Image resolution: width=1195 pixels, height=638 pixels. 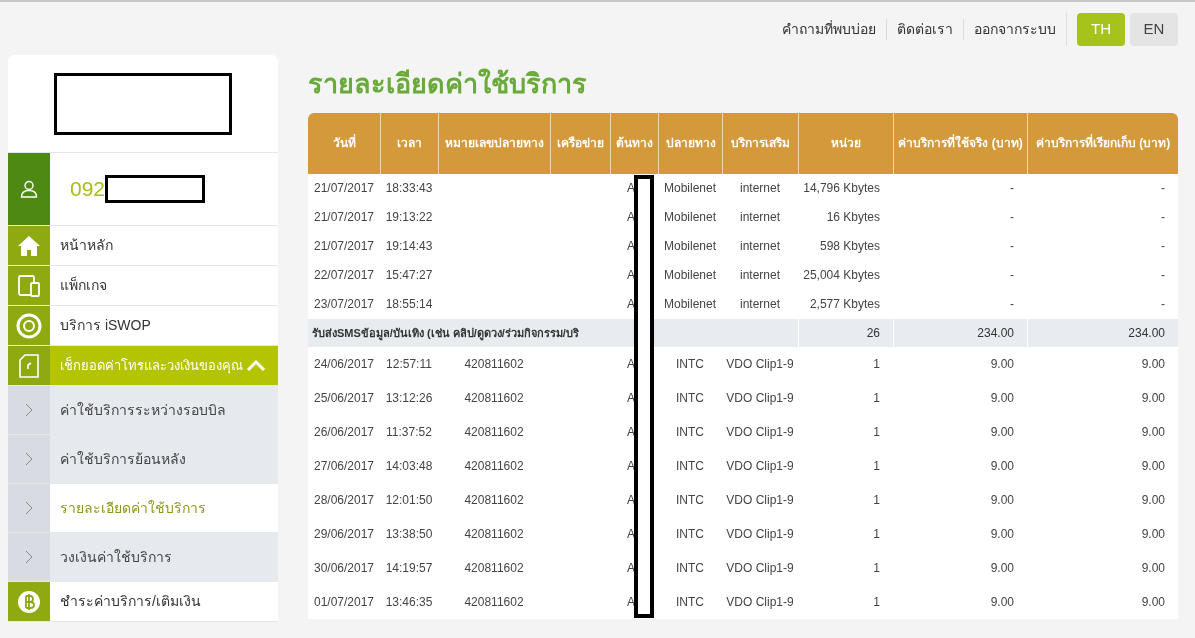 What do you see at coordinates (924, 29) in the screenshot?
I see `nav-link: ติดต่อเรา` at bounding box center [924, 29].